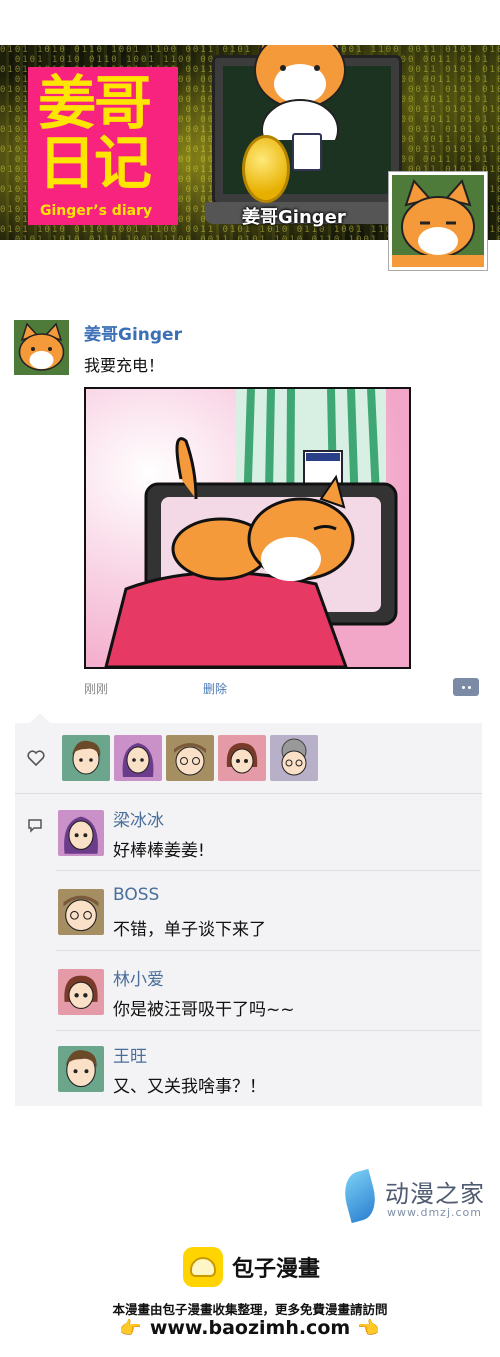 Image resolution: width=500 pixels, height=1357 pixels. I want to click on like-avatar-linxiaoai, so click(242, 758).